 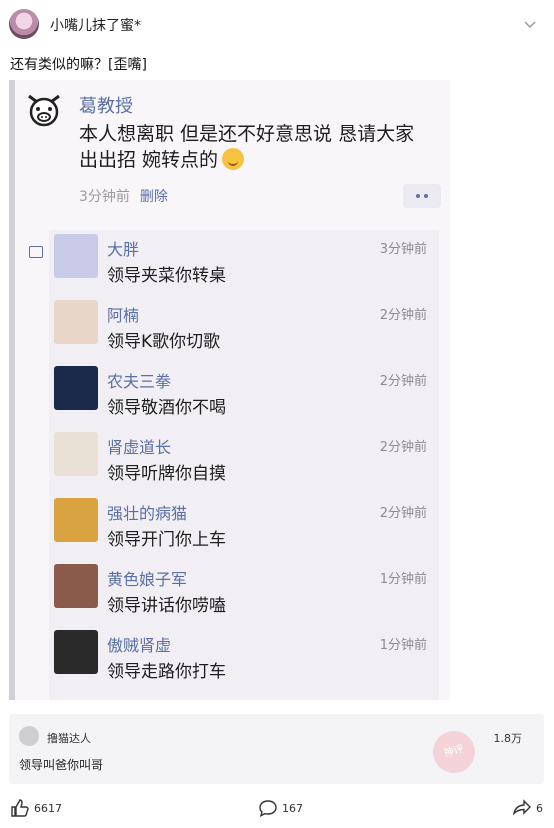 What do you see at coordinates (123, 314) in the screenshot?
I see `comment-name: 阿楠` at bounding box center [123, 314].